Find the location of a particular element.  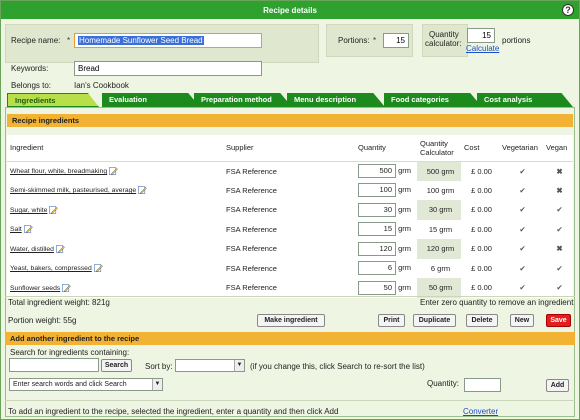

ingredient-name-link: Sunflower seeds is located at coordinates (35, 288).